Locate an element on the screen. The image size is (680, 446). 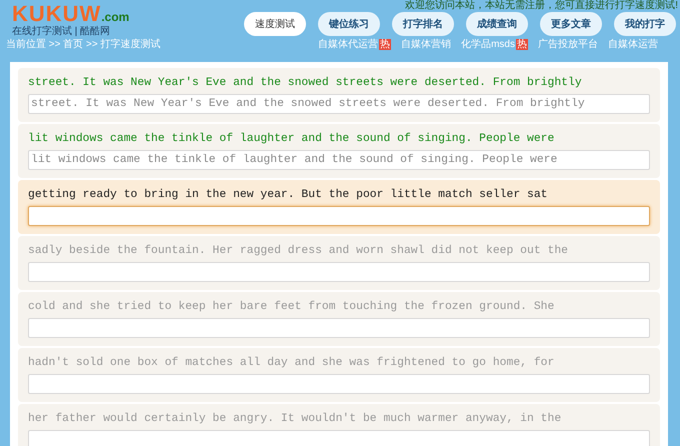
logo-suffix: .com is located at coordinates (115, 17).